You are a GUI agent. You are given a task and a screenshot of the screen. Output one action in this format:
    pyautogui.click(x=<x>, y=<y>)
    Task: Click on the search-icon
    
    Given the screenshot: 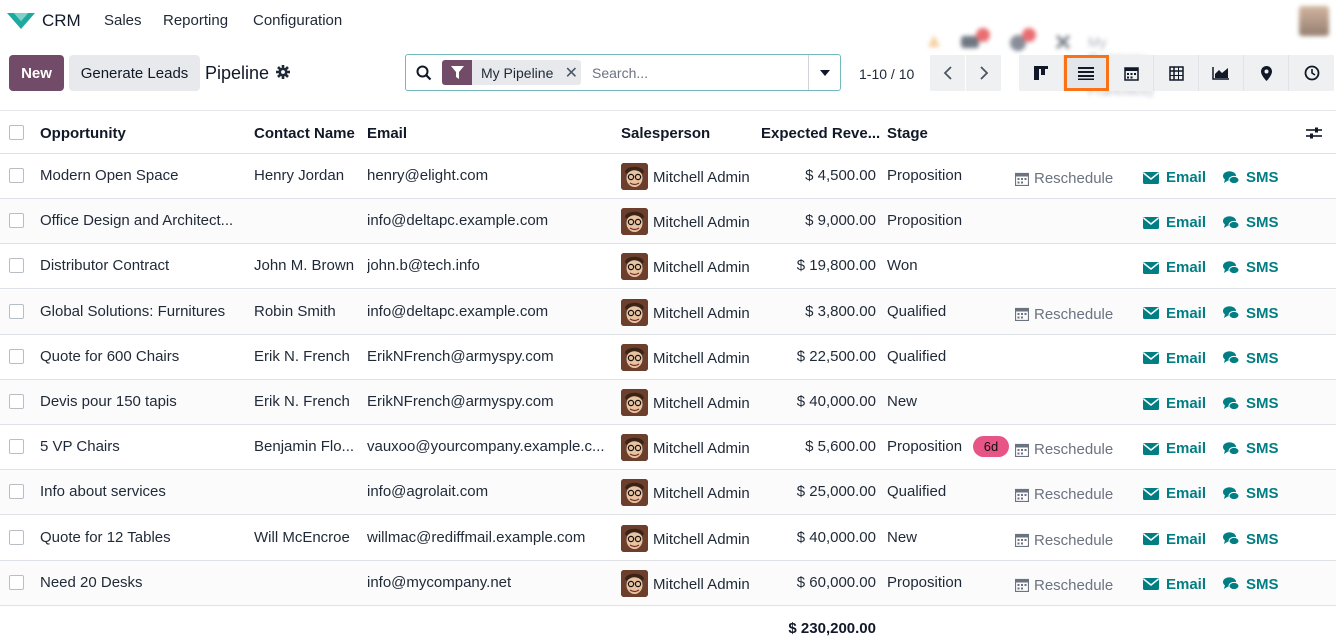 What is the action you would take?
    pyautogui.click(x=424, y=73)
    